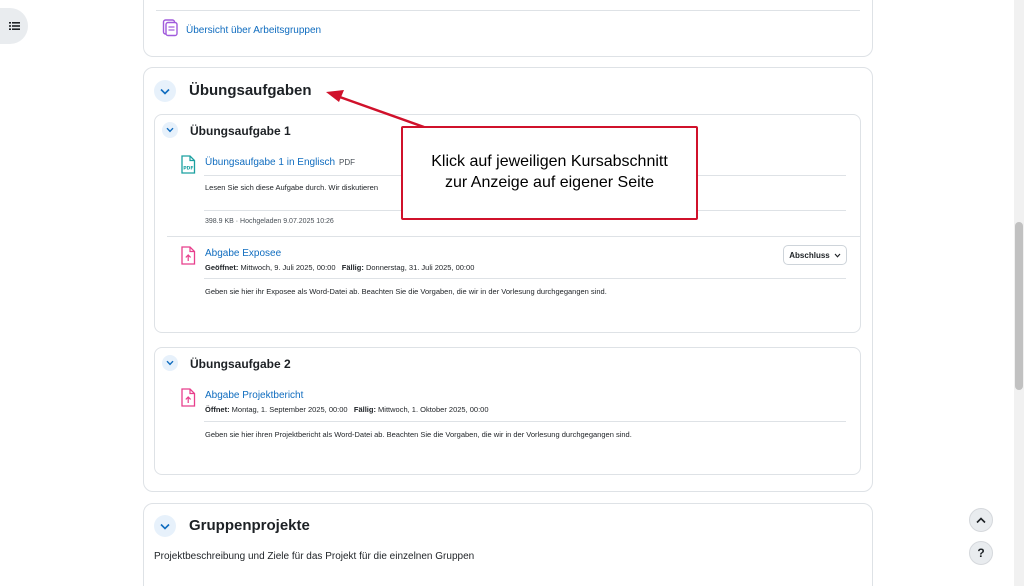 This screenshot has width=1024, height=586. I want to click on subsection-title: Übungsaufgabe 2, so click(240, 364).